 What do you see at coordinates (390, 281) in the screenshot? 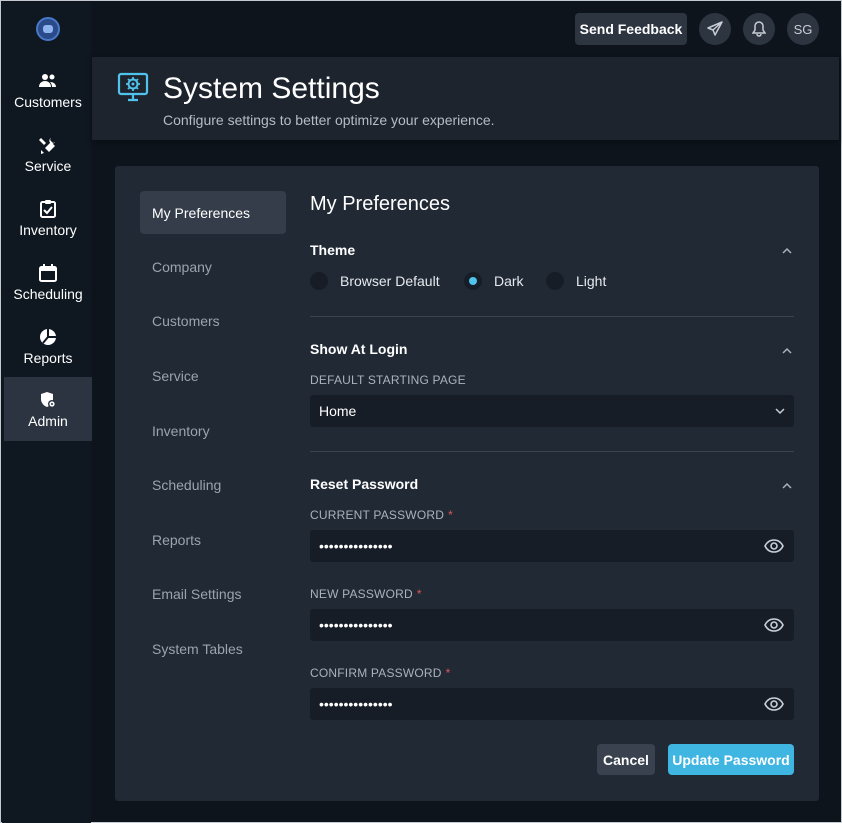
I see `radio-label: Browser Default` at bounding box center [390, 281].